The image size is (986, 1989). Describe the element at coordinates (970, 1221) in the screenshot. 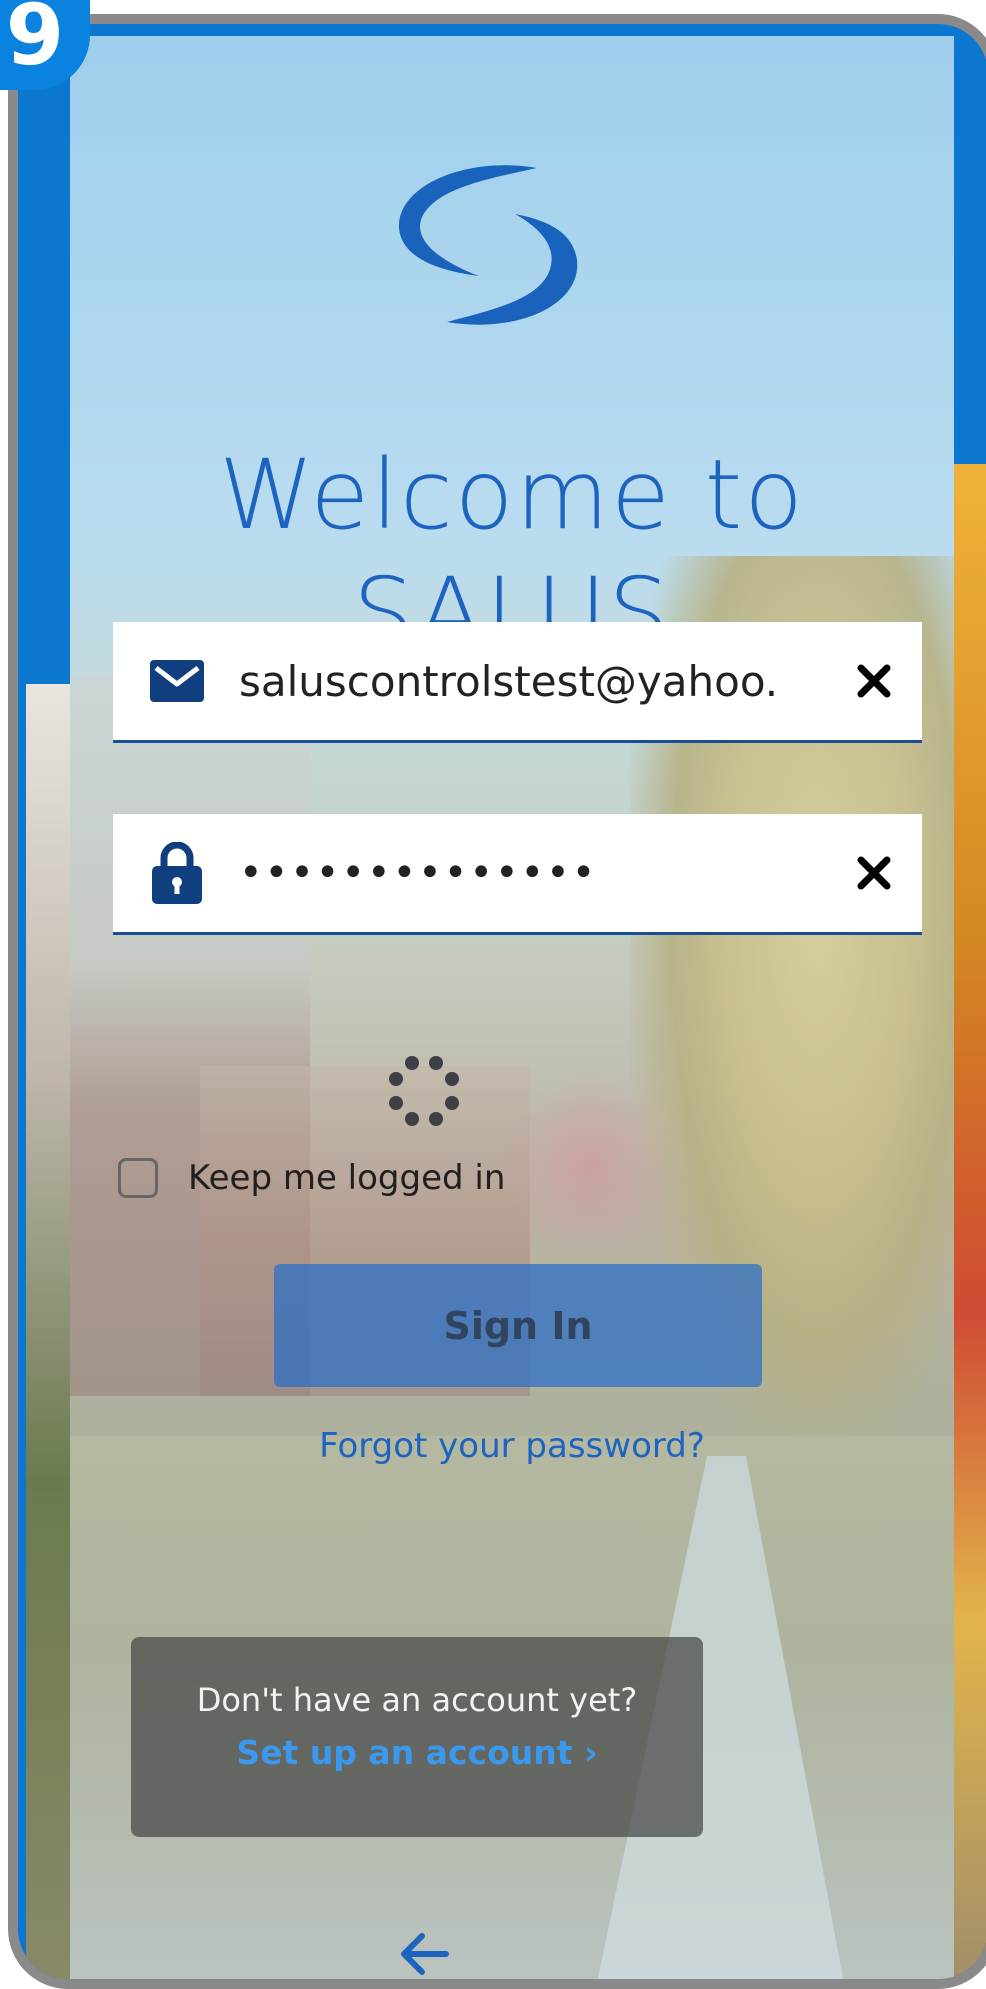

I see `background-trees-right` at that location.